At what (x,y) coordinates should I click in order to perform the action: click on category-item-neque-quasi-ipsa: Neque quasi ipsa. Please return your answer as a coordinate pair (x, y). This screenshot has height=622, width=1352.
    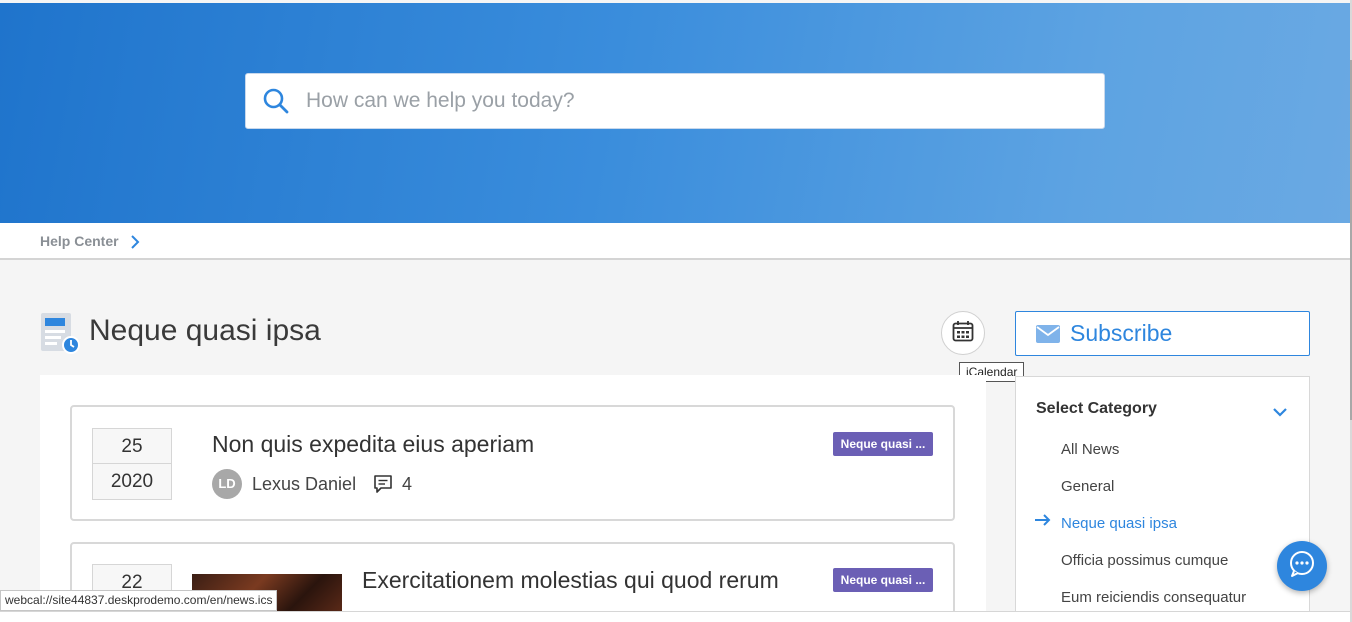
    Looking at the image, I should click on (1119, 523).